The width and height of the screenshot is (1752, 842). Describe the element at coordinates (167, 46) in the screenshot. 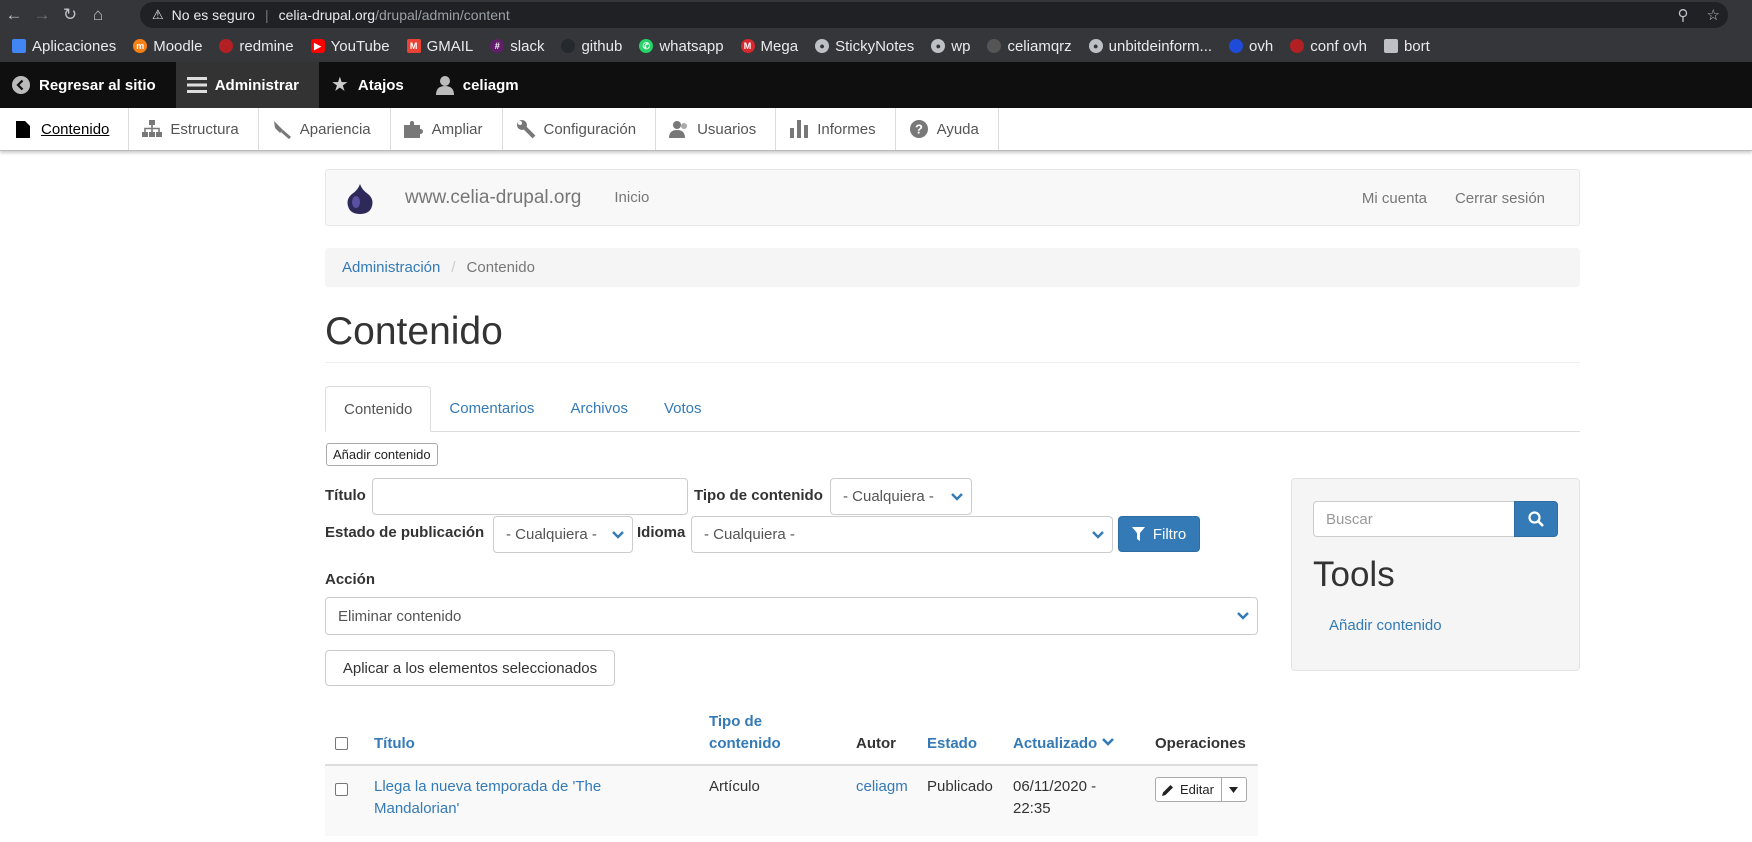

I see `bookmark-moodle: m Moodle` at that location.